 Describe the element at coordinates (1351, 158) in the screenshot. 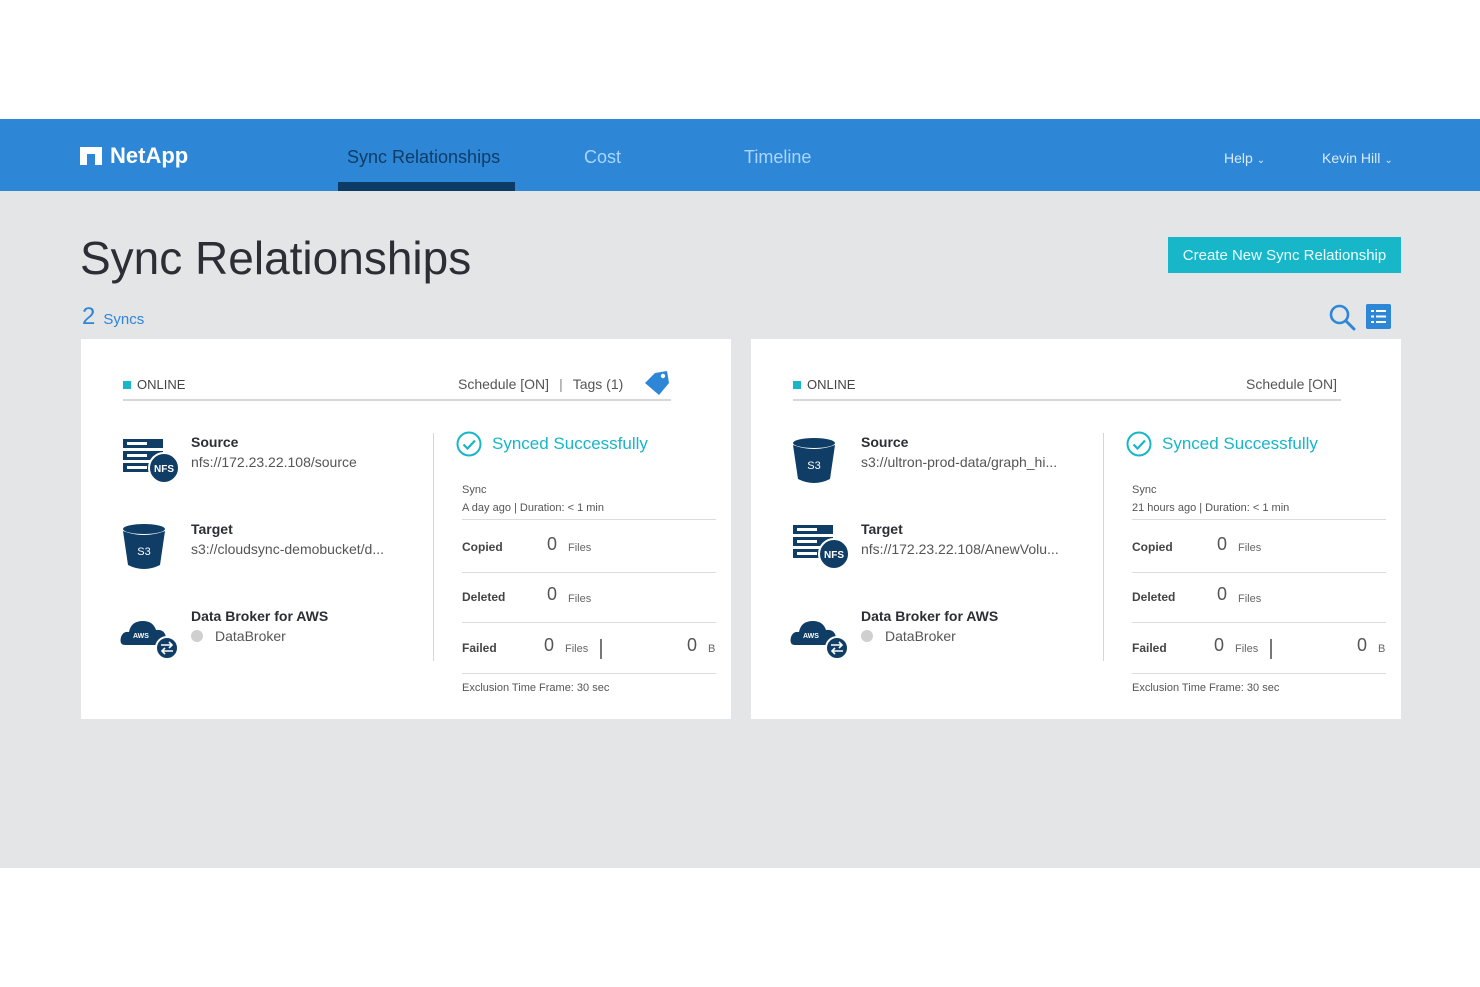

I see `user-name: Kevin Hill` at that location.